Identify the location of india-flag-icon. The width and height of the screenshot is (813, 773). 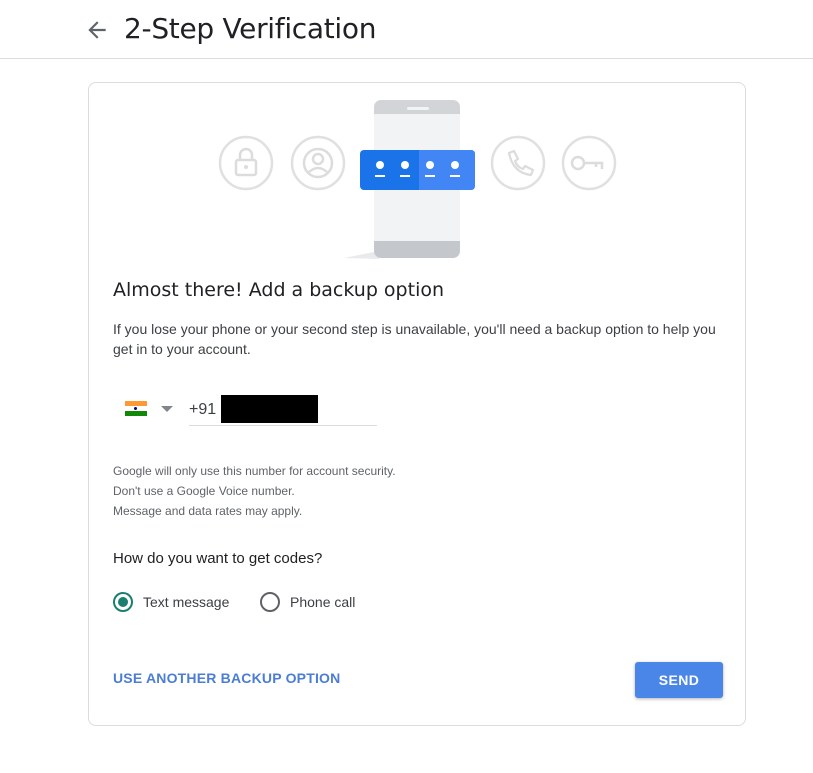
(136, 408).